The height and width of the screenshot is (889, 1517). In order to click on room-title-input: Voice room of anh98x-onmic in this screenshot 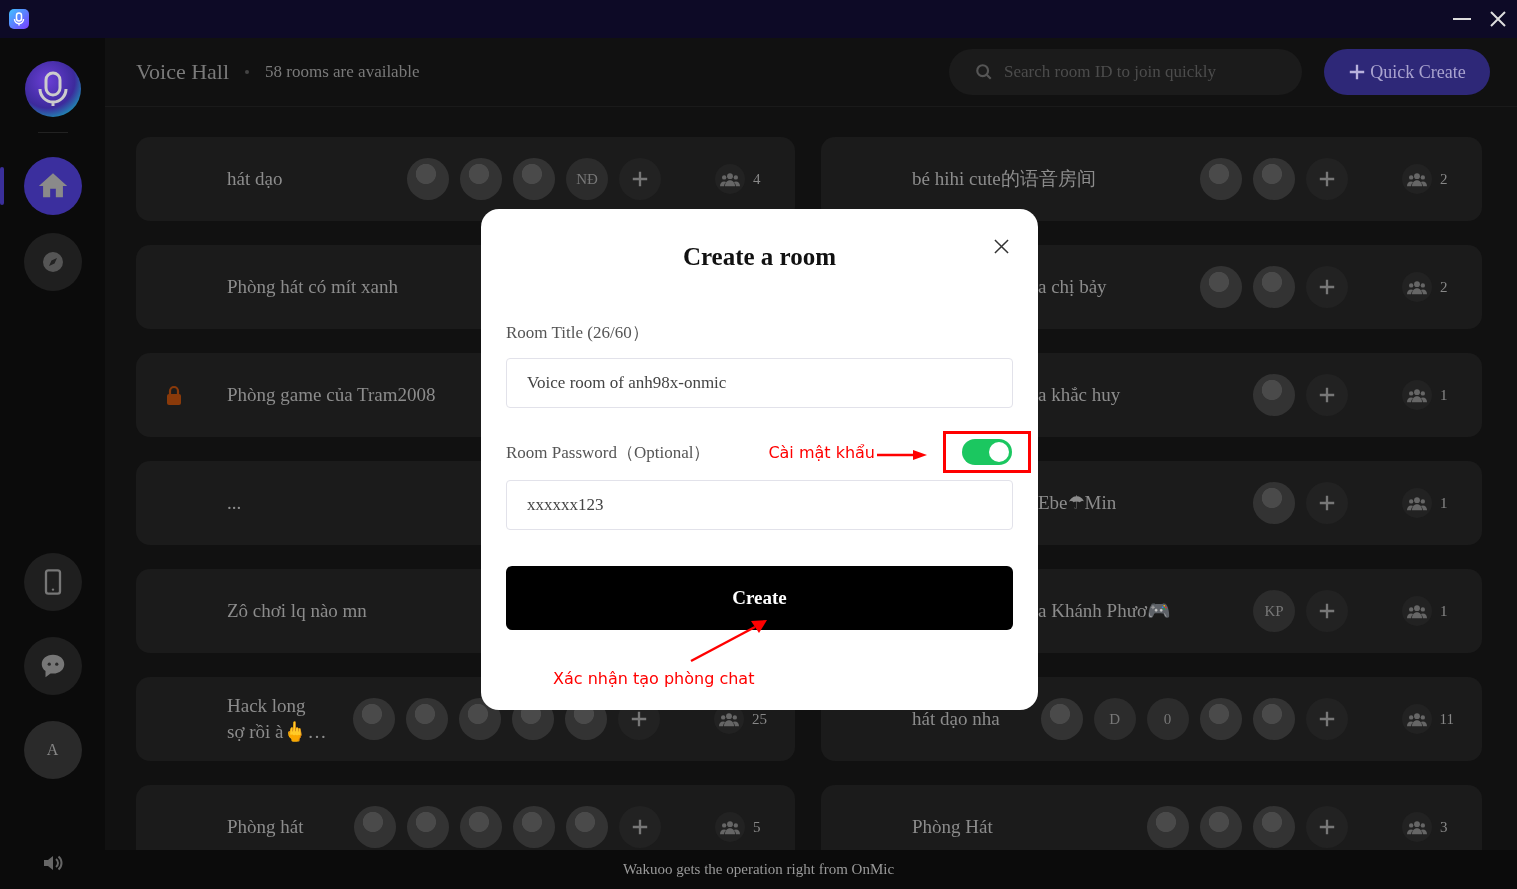, I will do `click(759, 383)`.